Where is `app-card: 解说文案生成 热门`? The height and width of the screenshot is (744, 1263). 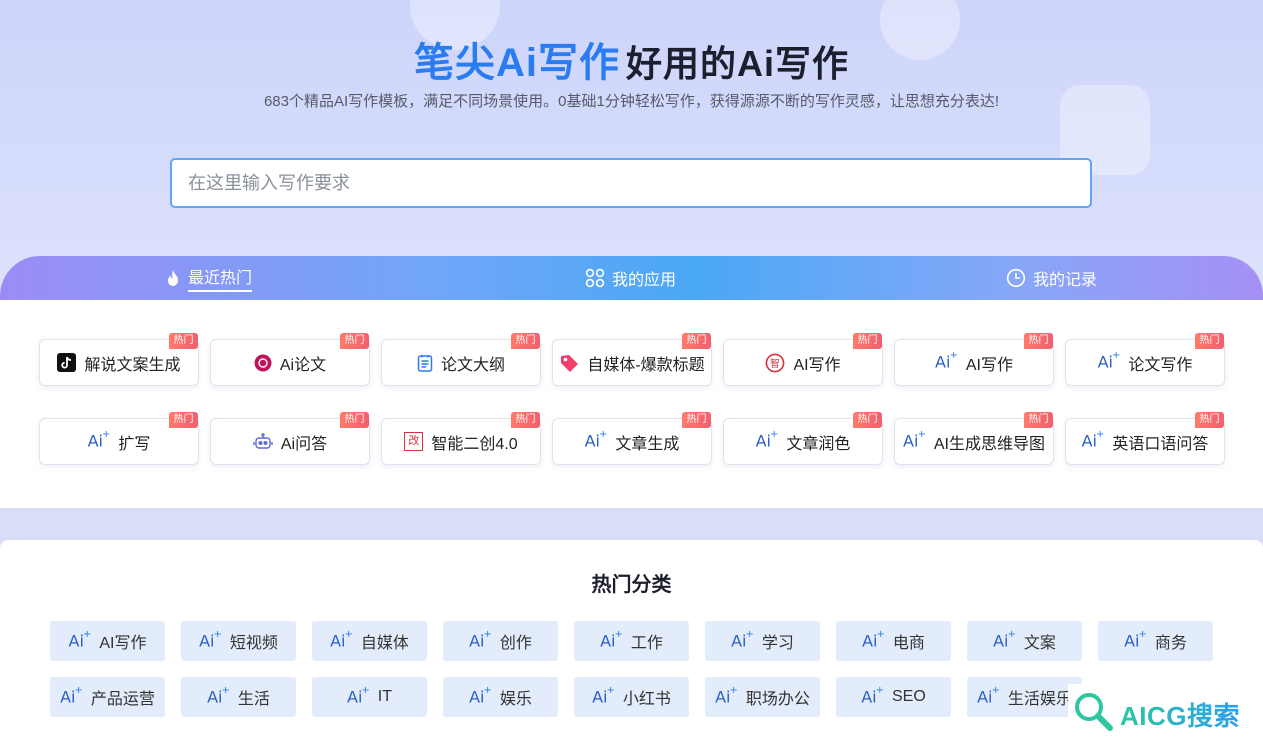
app-card: 解说文案生成 热门 is located at coordinates (119, 359).